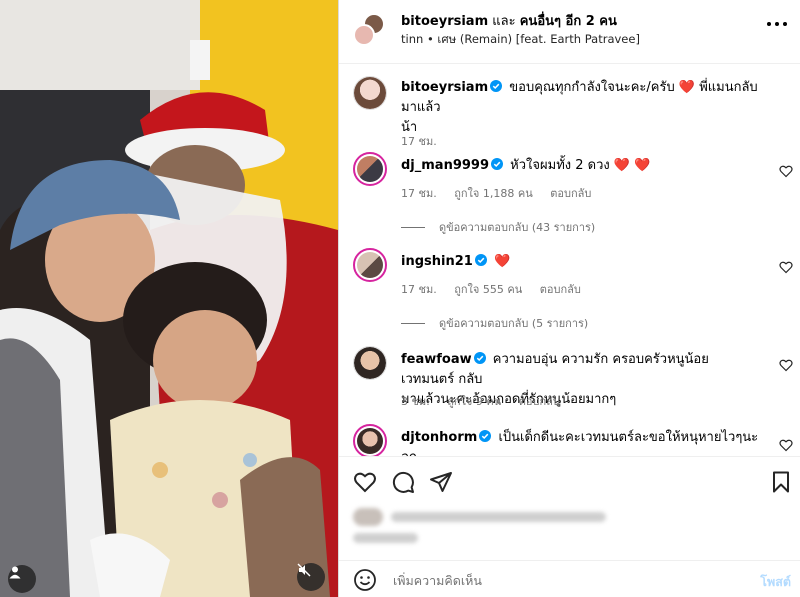 The height and width of the screenshot is (597, 800). I want to click on post-comment-button: โพสต์, so click(775, 582).